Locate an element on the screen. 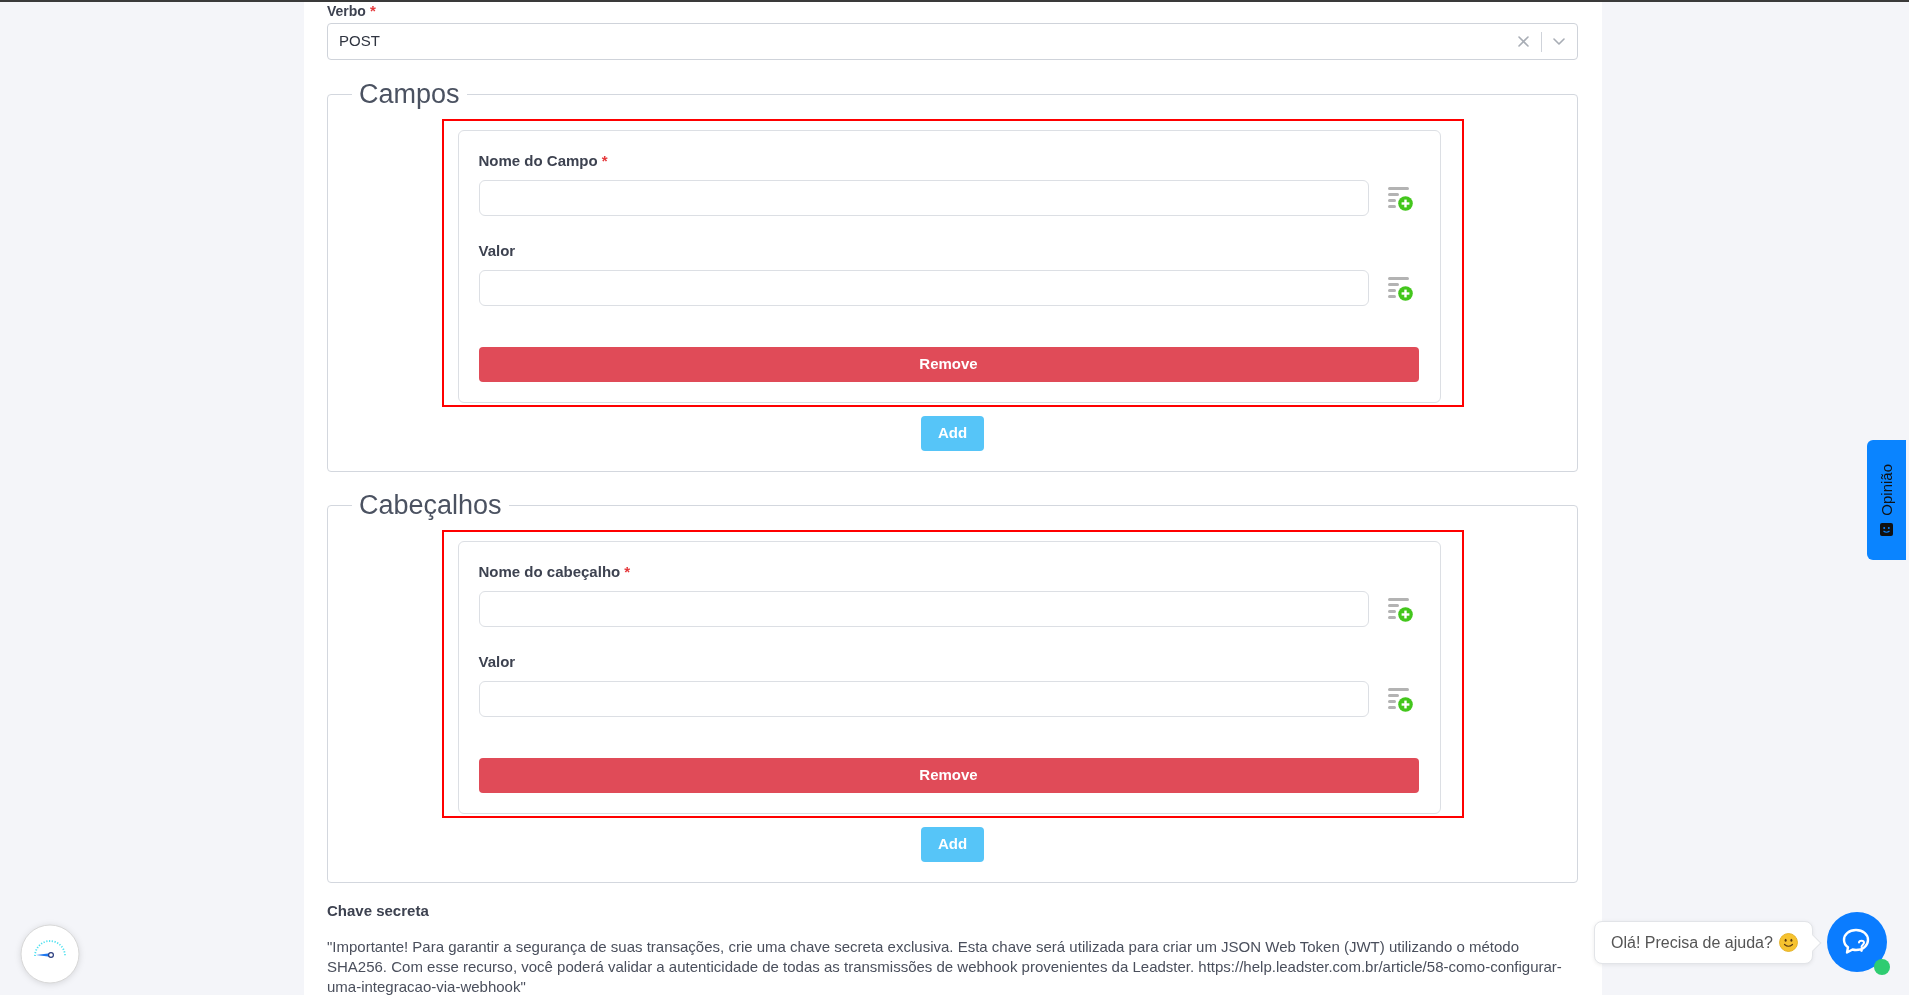 Image resolution: width=1909 pixels, height=995 pixels. section-title: Campos is located at coordinates (409, 94).